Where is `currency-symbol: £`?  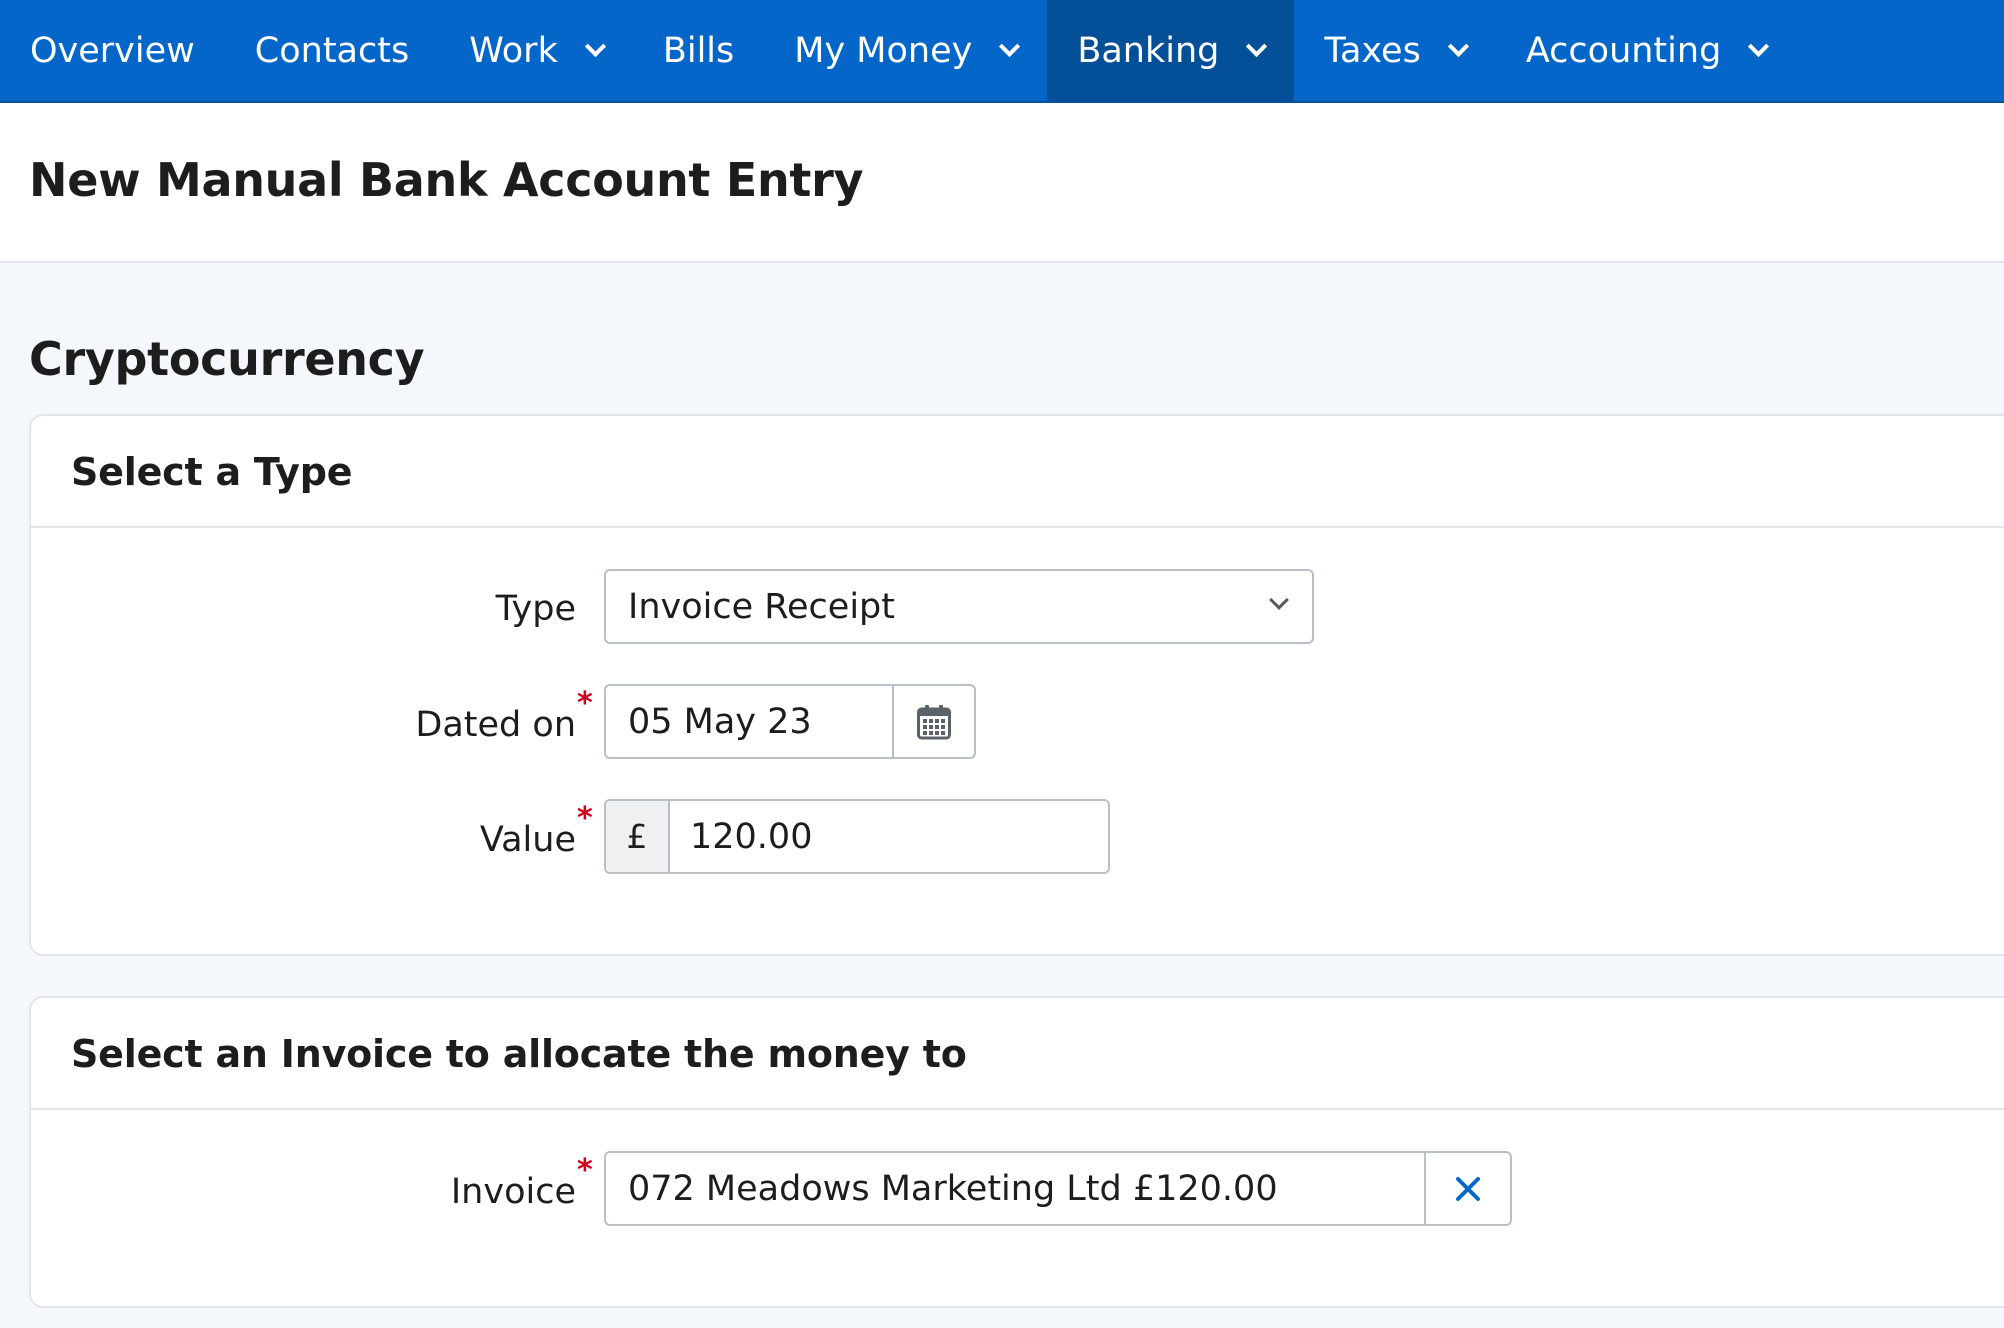 currency-symbol: £ is located at coordinates (638, 836).